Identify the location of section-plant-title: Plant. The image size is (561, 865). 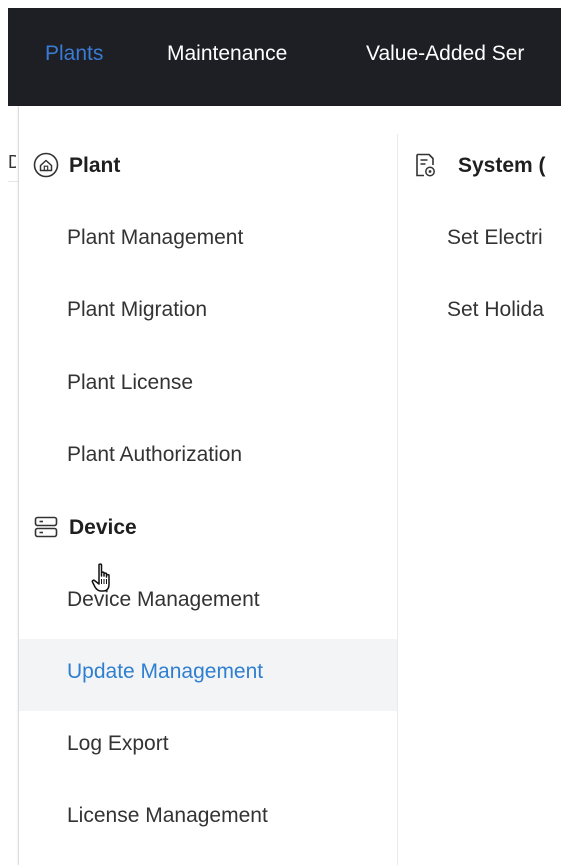
(95, 165).